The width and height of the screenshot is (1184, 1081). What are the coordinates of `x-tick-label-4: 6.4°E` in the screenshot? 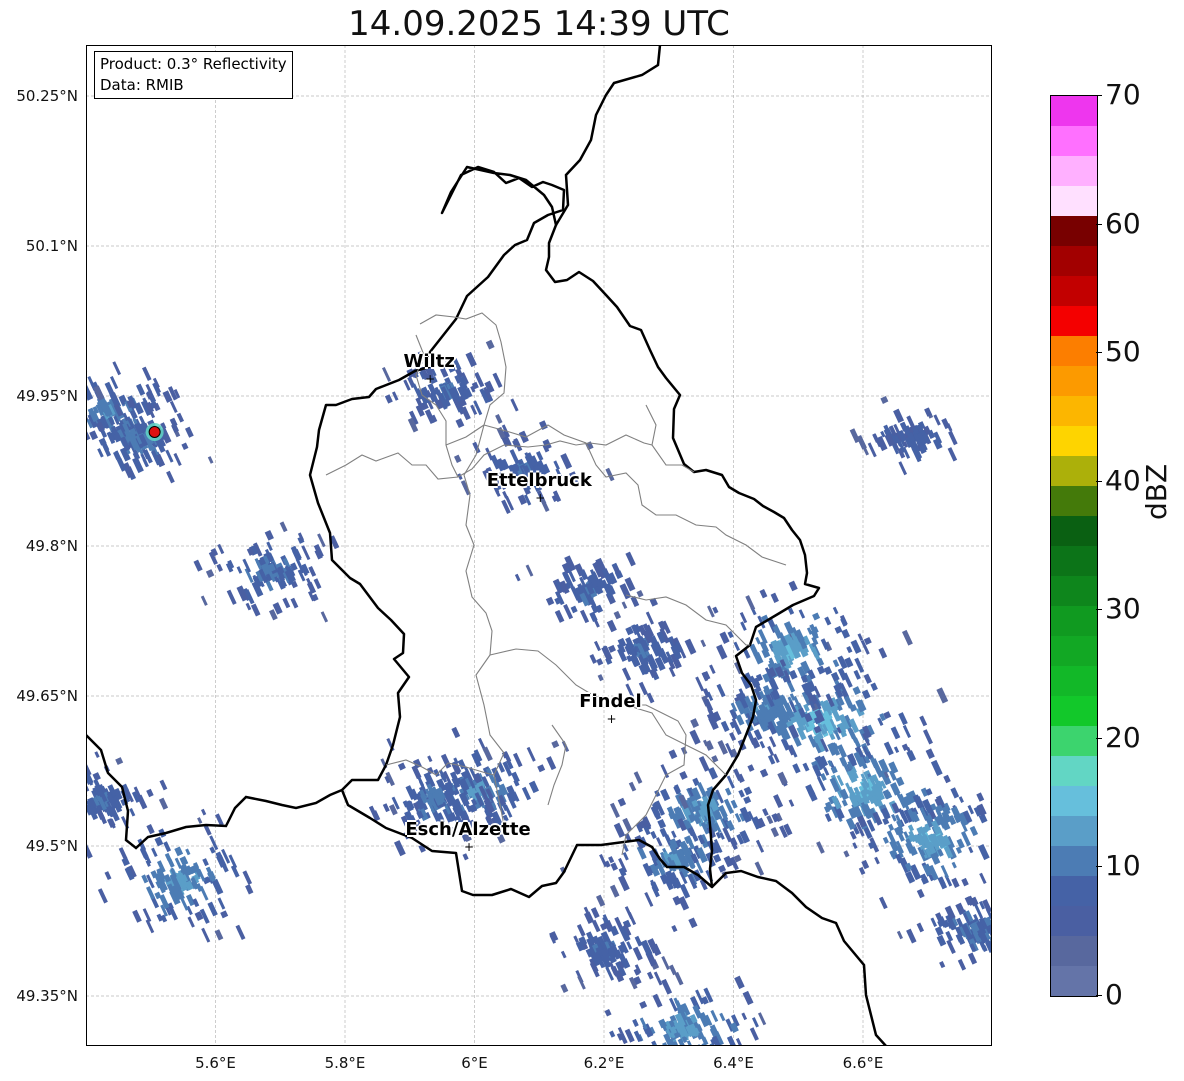 It's located at (733, 1063).